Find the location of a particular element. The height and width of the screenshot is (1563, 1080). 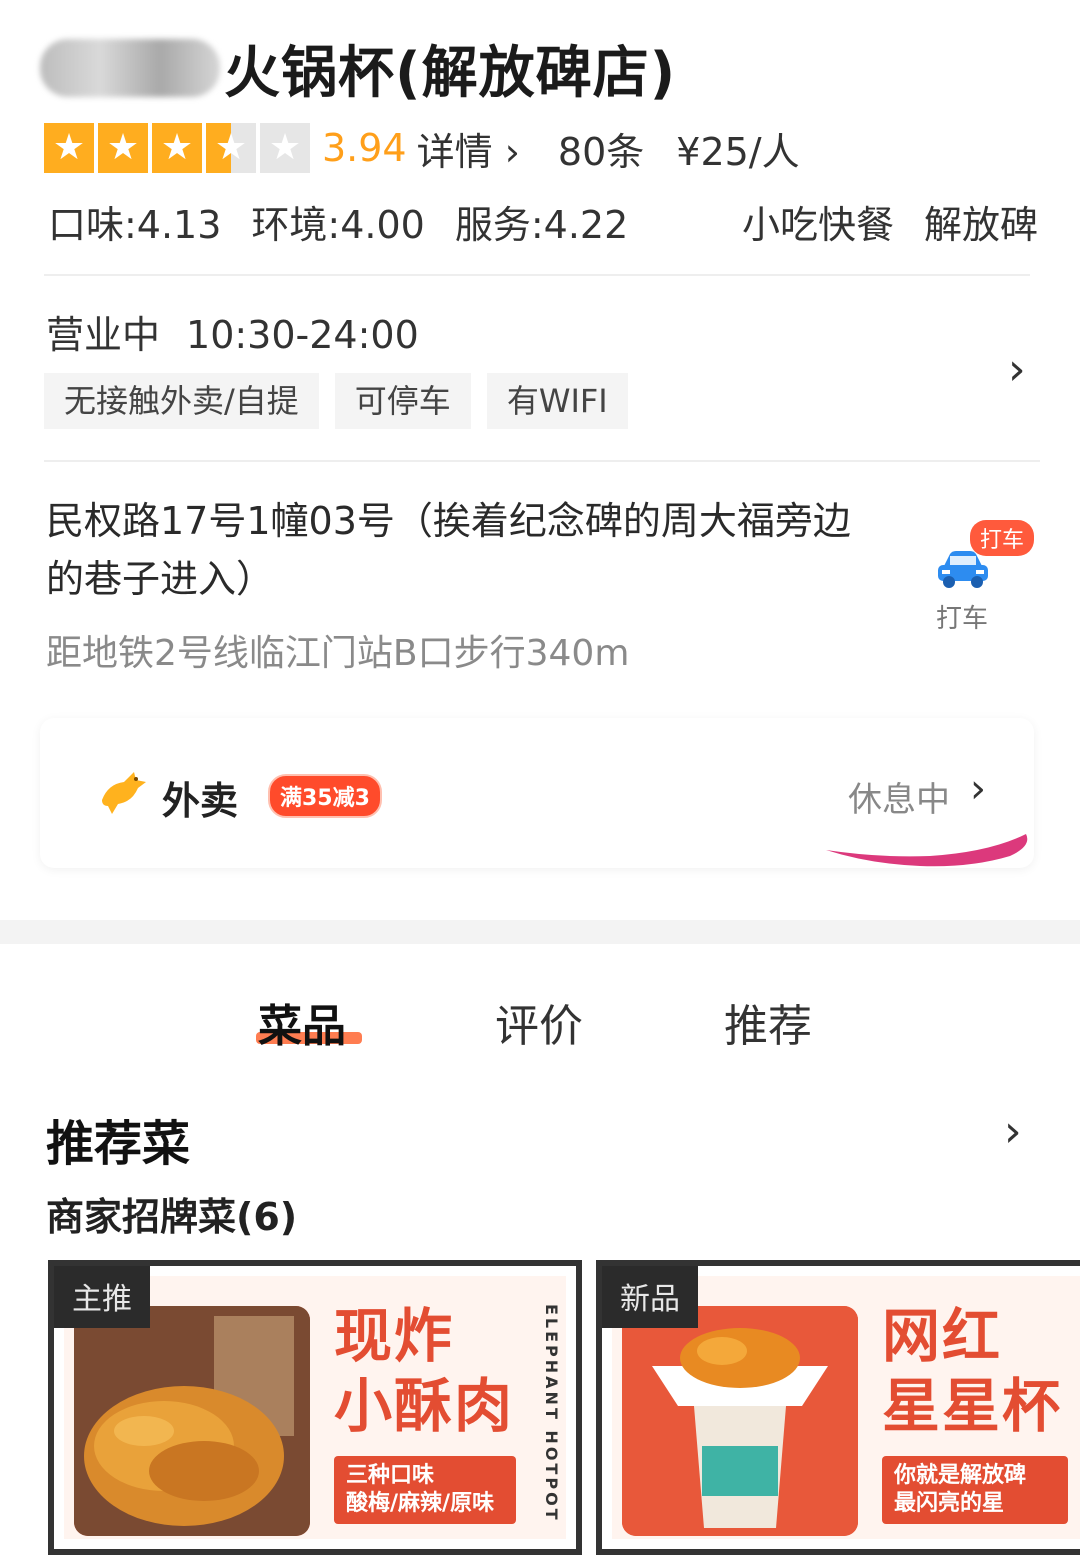

shop-title-row: 火锅杯(解放碑店) is located at coordinates (358, 68).